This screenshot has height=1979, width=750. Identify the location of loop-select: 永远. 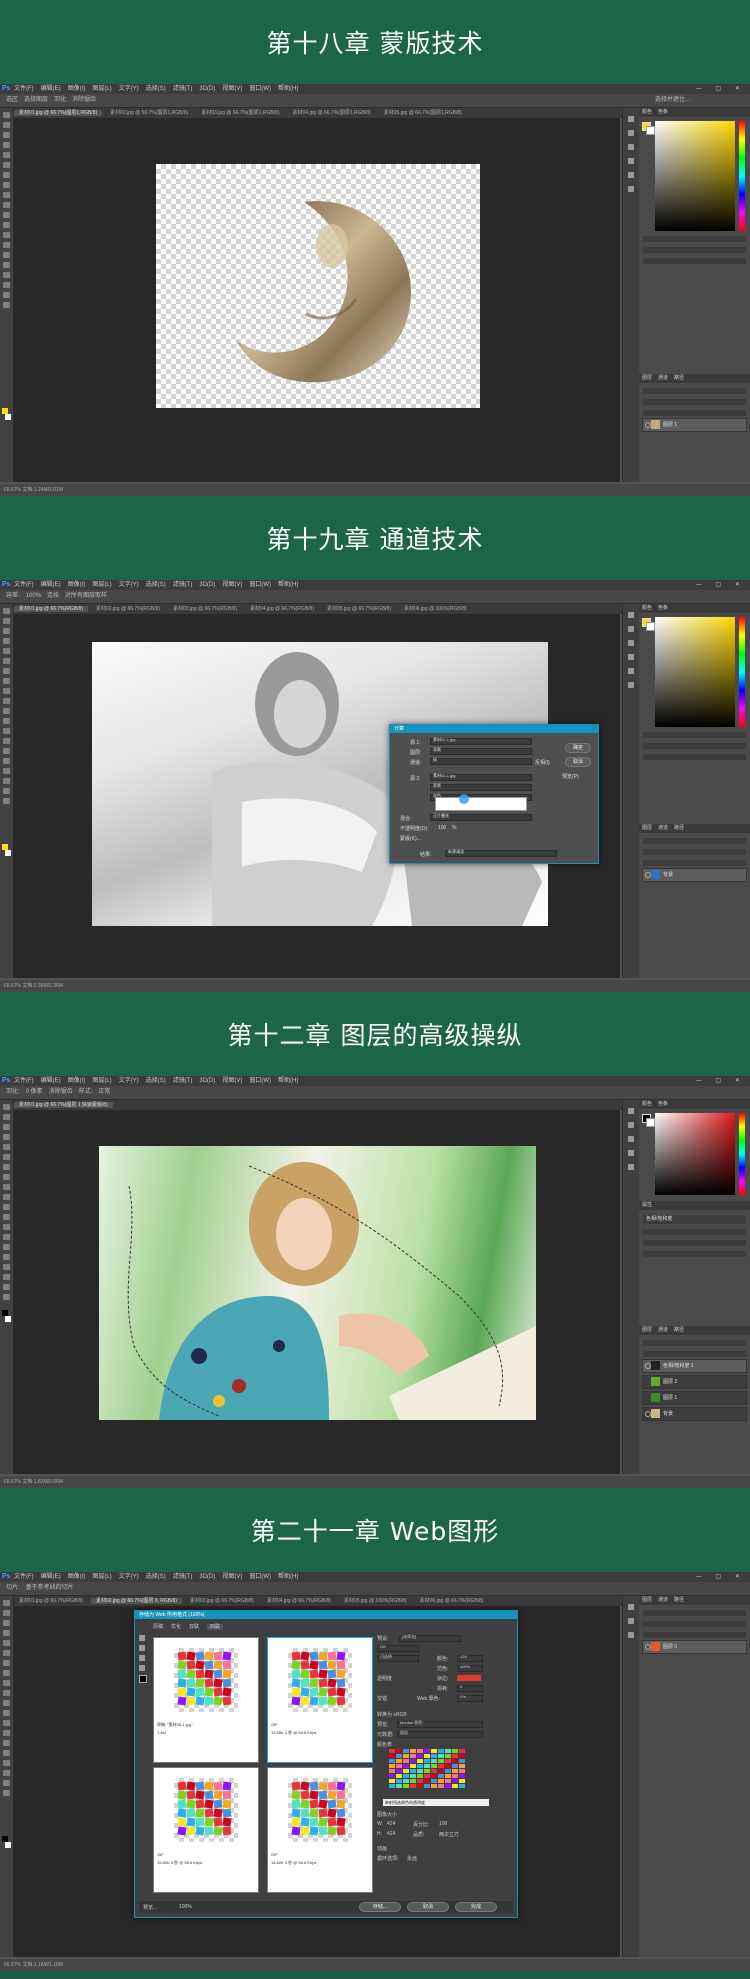
(412, 1858).